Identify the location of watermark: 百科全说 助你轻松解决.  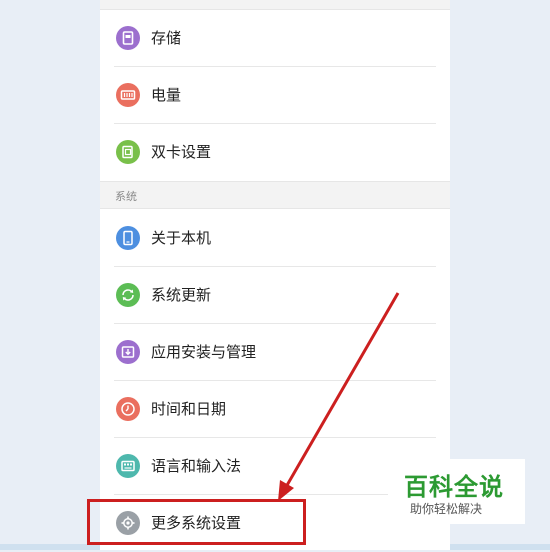
(456, 491).